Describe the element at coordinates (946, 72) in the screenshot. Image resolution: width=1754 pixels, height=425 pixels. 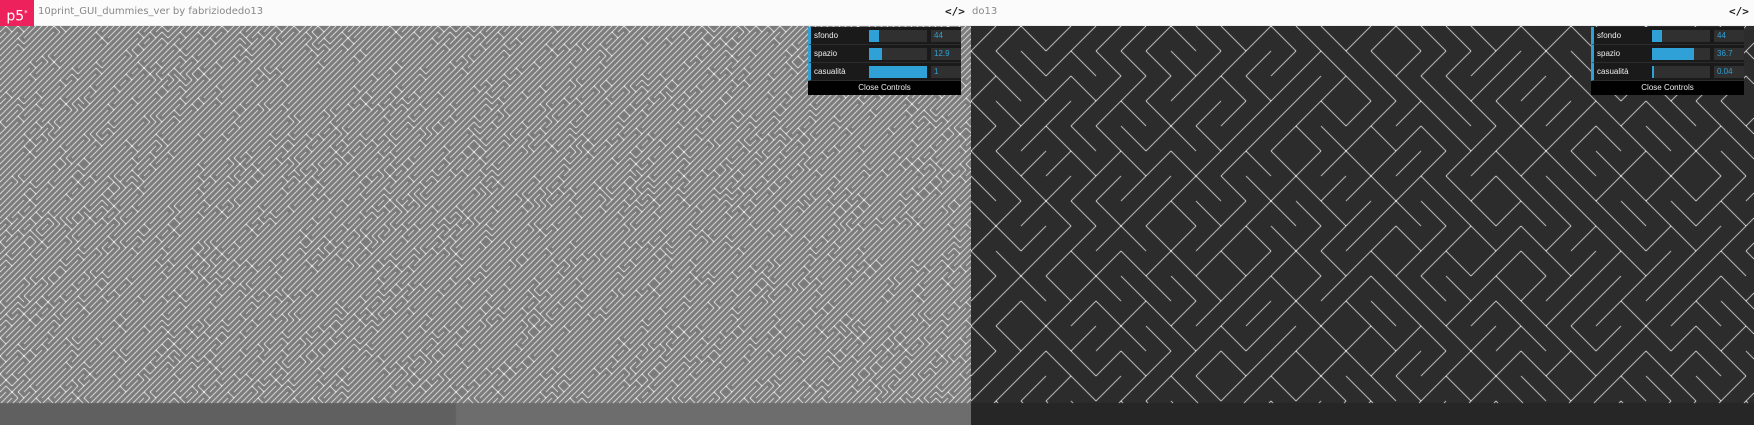
I see `casualita-value-input: 1` at that location.